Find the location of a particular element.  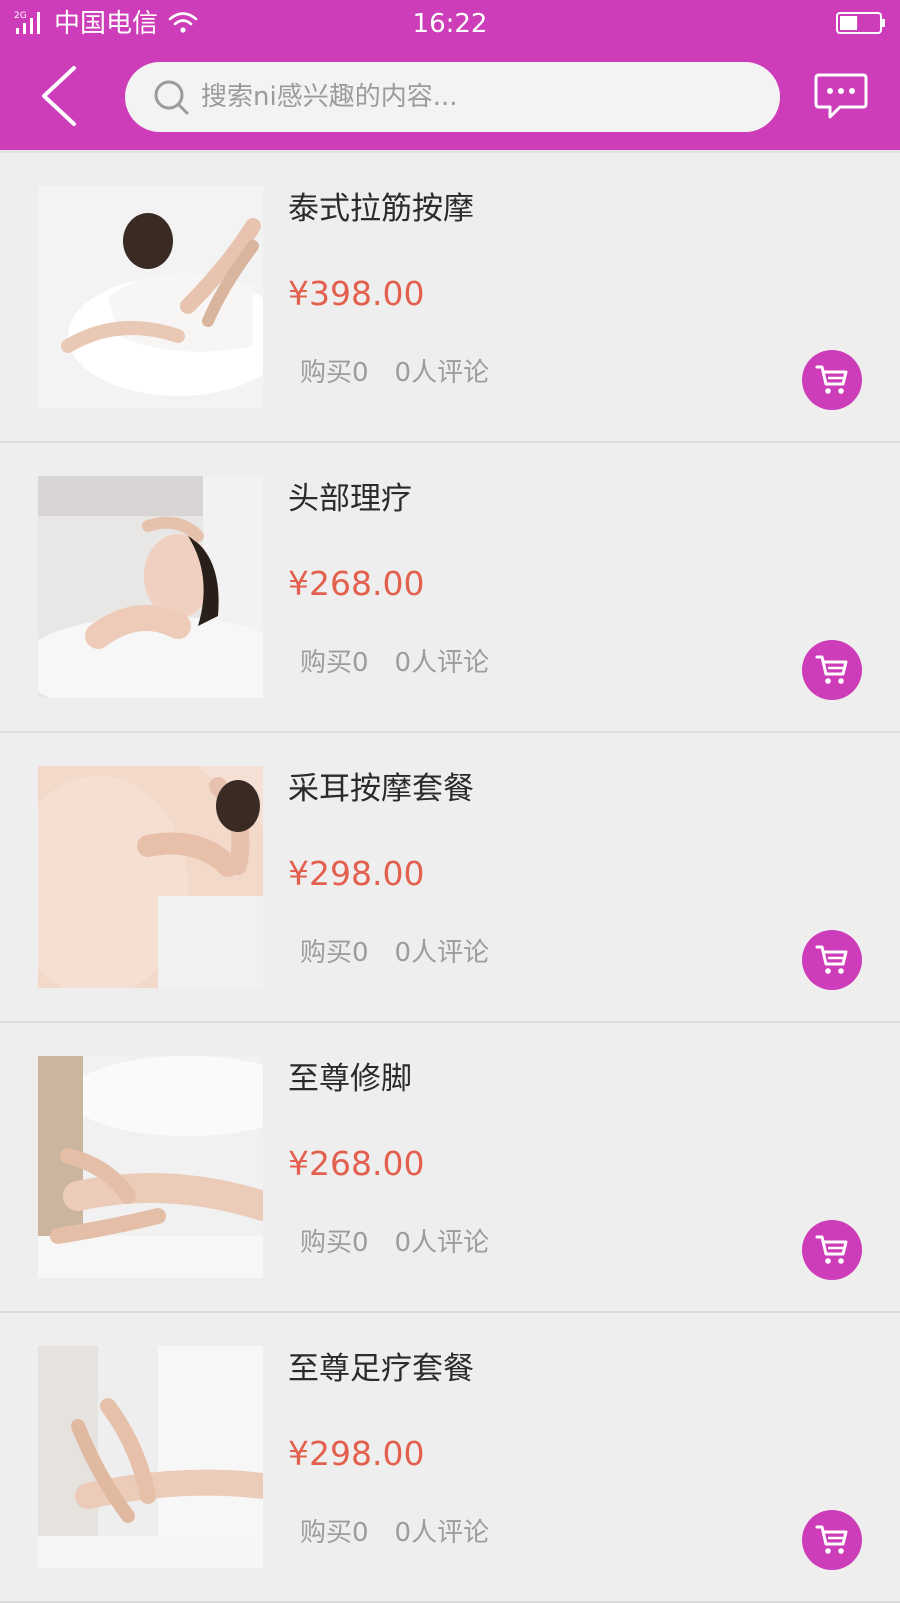

status-time: 16:22 is located at coordinates (450, 24).